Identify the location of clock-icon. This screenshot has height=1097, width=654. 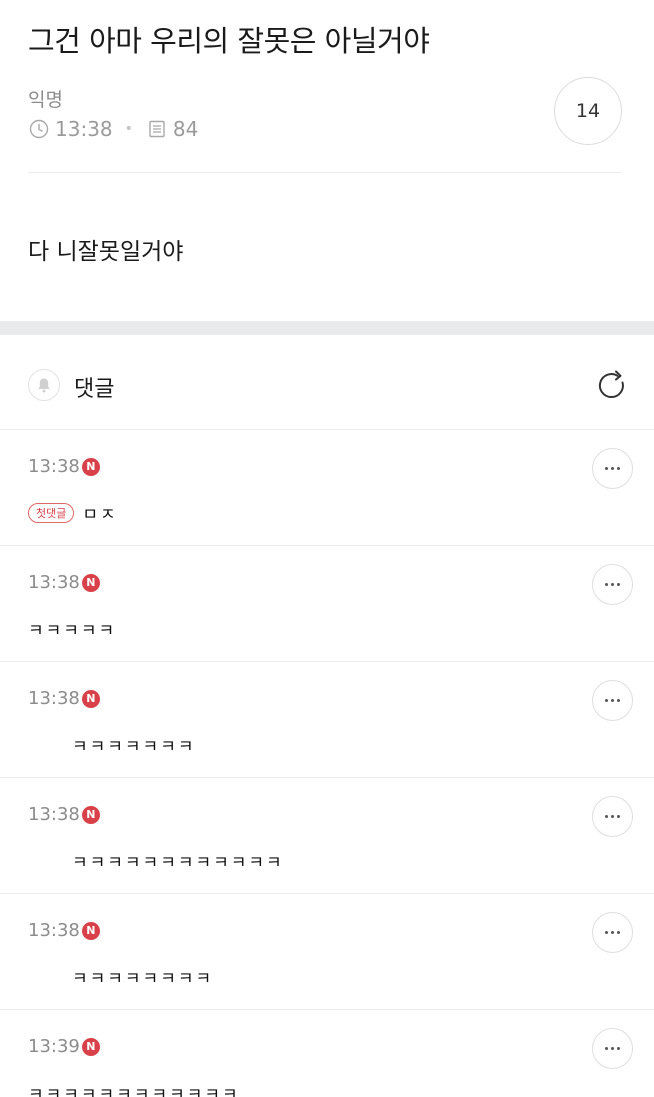
(39, 129).